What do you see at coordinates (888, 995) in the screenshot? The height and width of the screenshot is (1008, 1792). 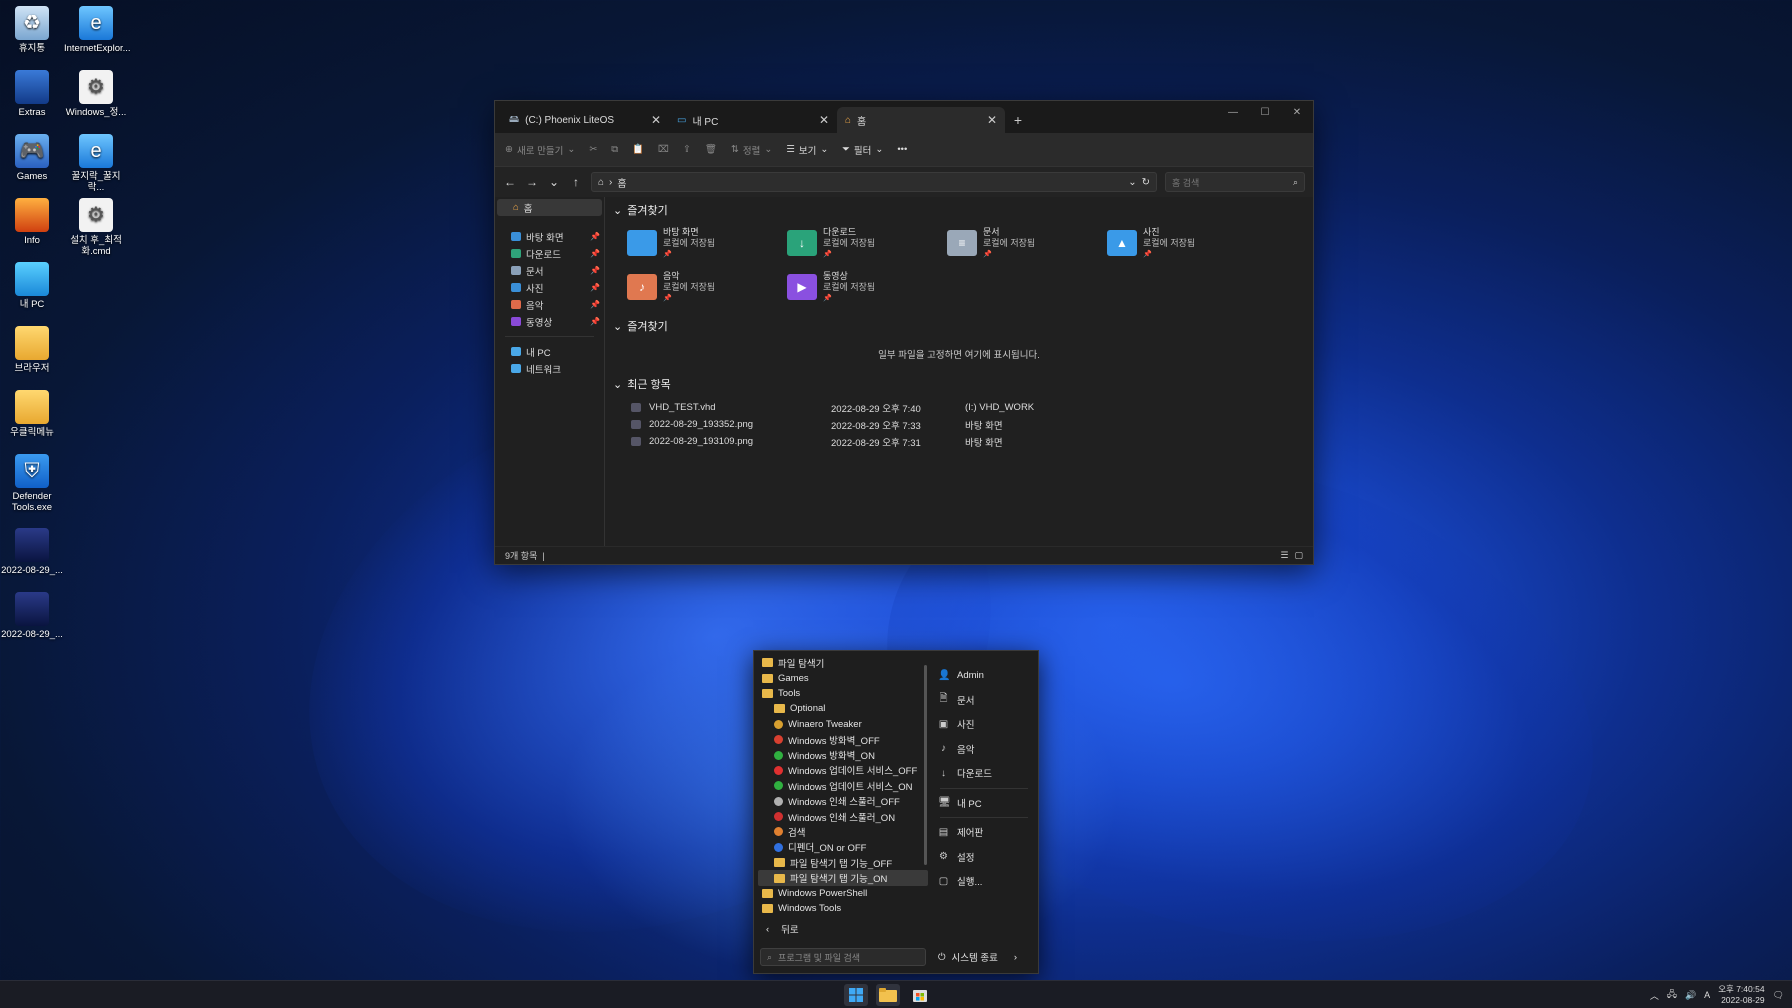 I see `file-explorer-taskbar-button` at bounding box center [888, 995].